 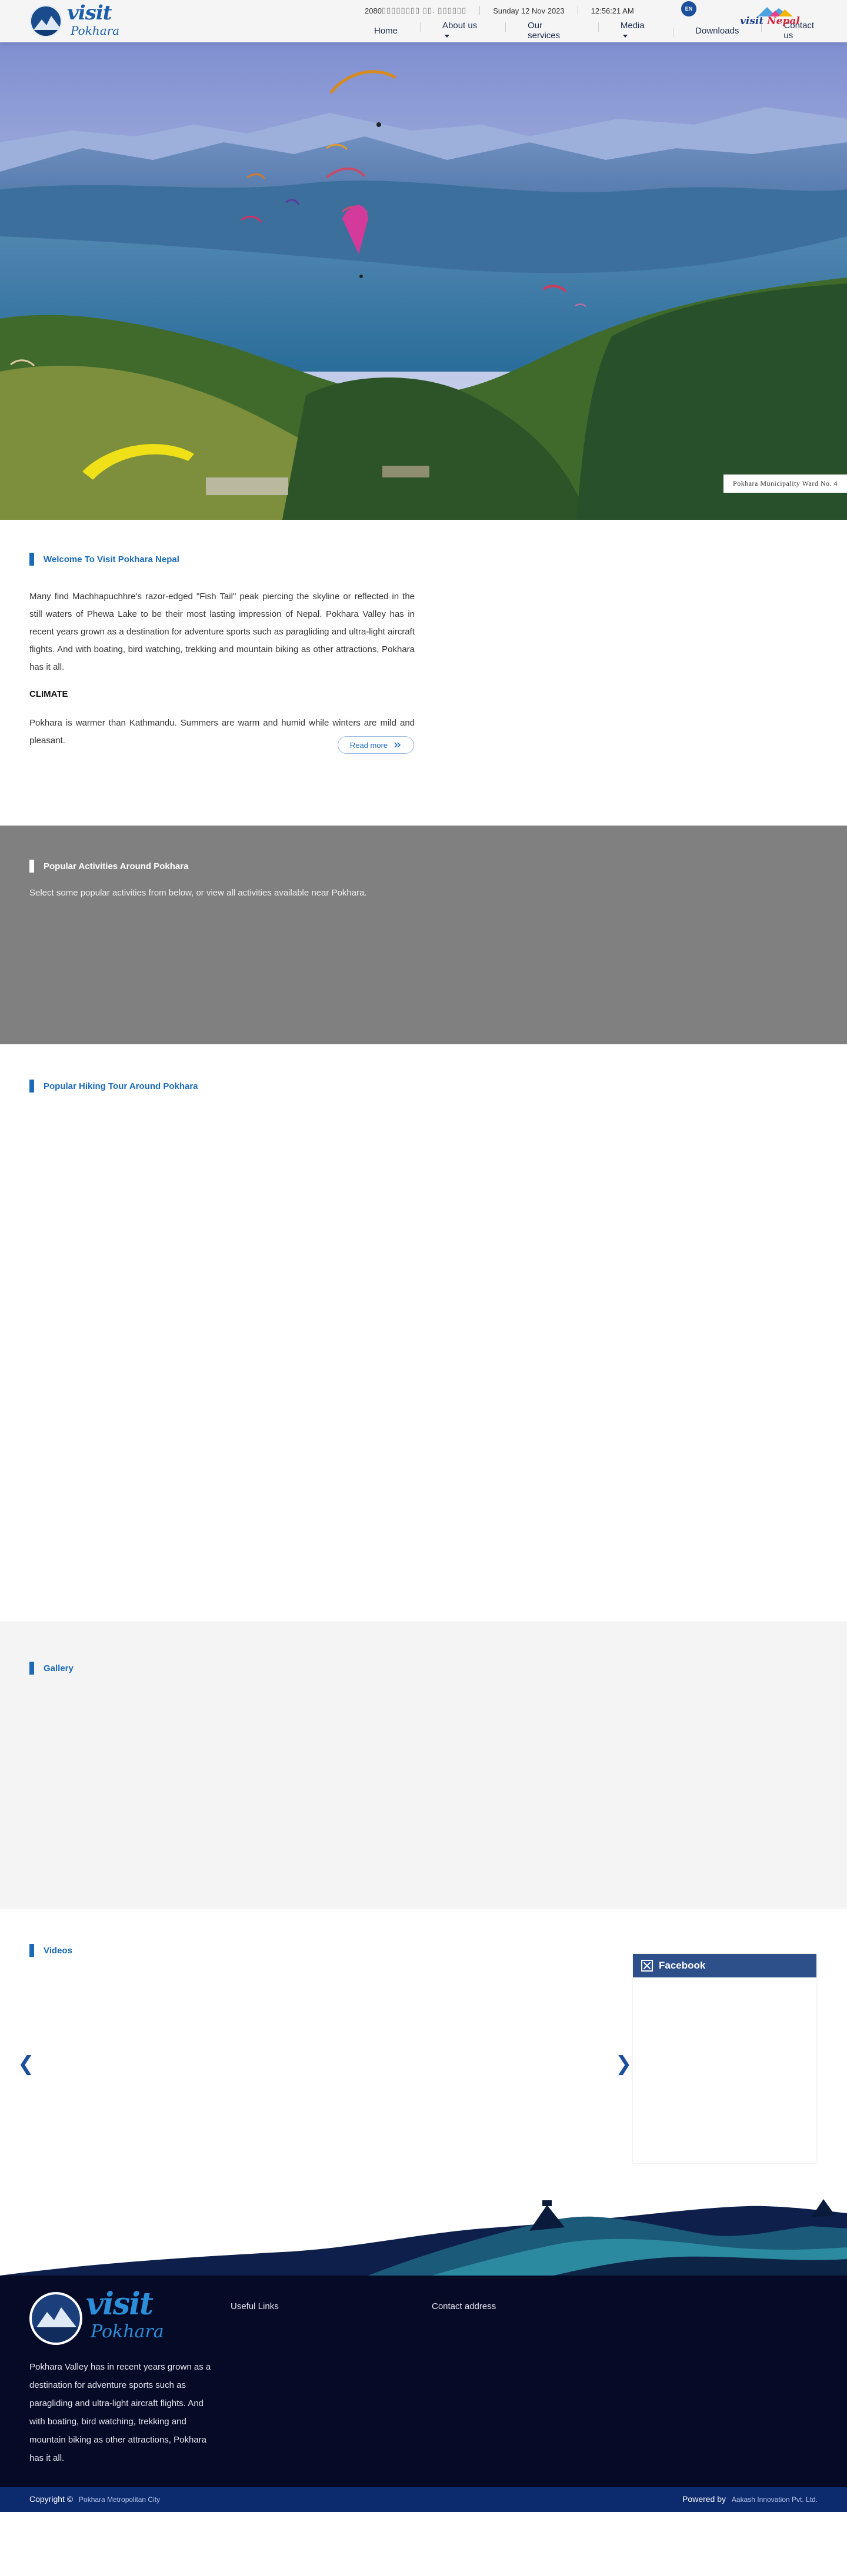 What do you see at coordinates (717, 30) in the screenshot?
I see `nav-downloads-label: Downloads` at bounding box center [717, 30].